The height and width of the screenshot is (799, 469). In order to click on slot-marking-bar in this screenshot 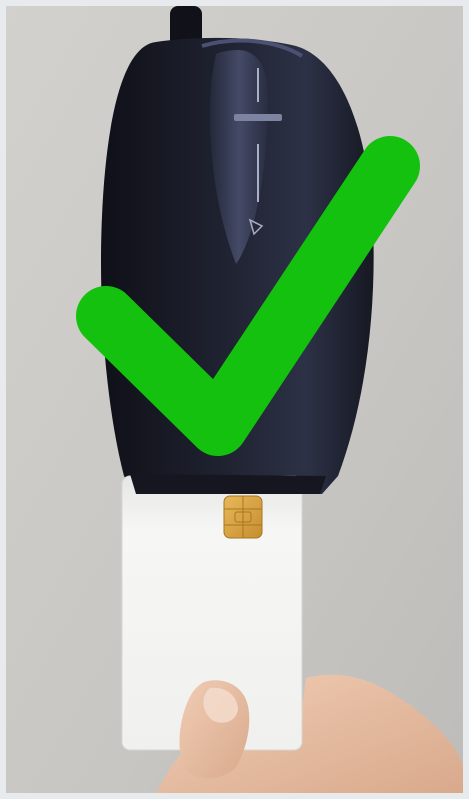, I will do `click(258, 117)`.